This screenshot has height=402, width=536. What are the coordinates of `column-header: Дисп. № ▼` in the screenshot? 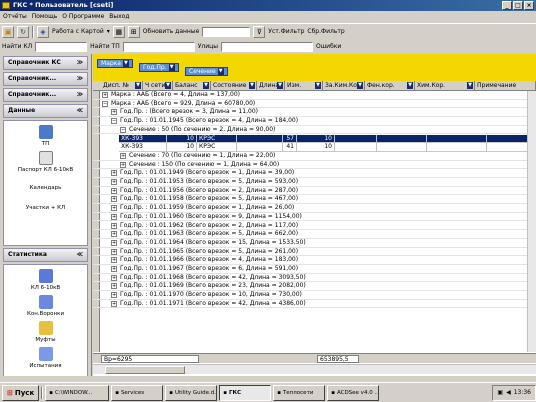 It's located at (122, 86).